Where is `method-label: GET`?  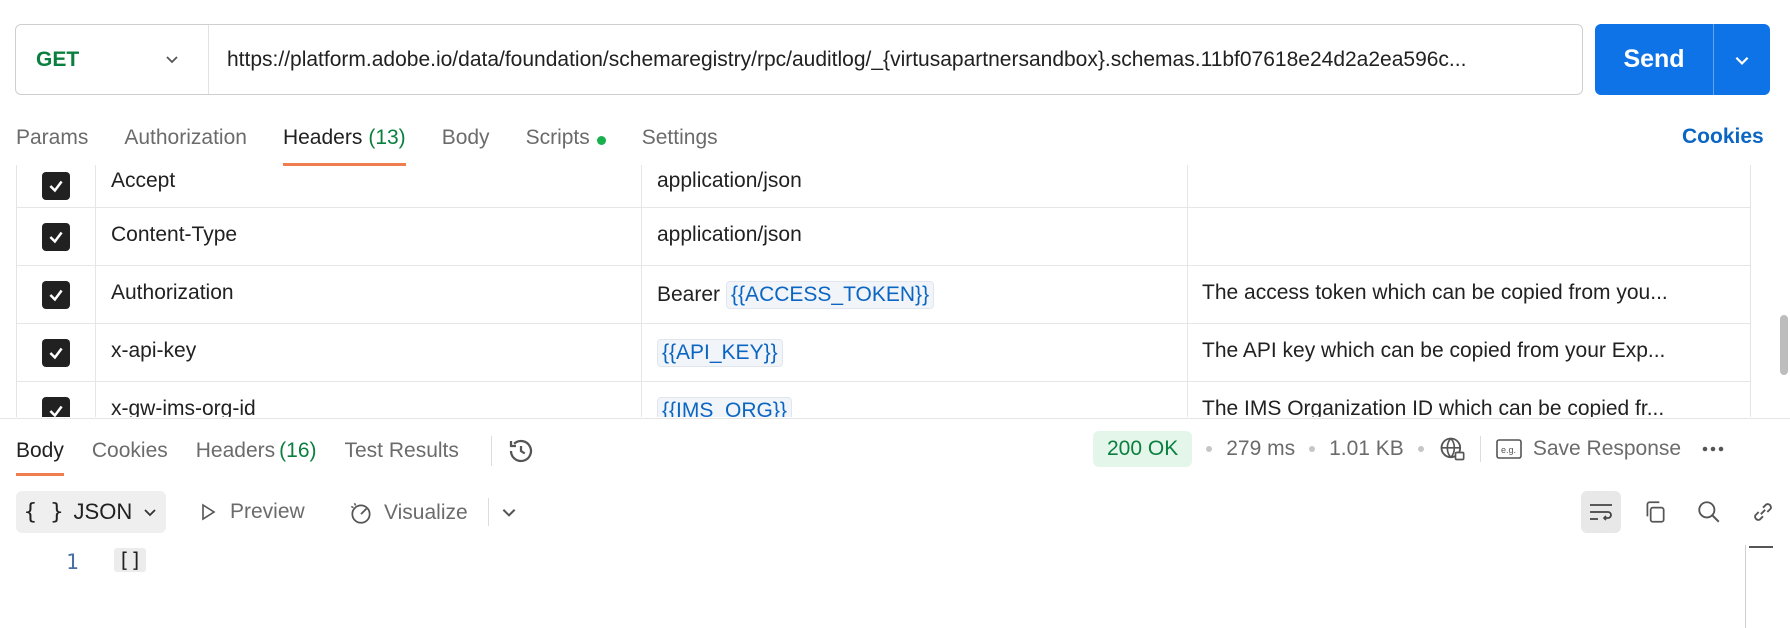 method-label: GET is located at coordinates (58, 59).